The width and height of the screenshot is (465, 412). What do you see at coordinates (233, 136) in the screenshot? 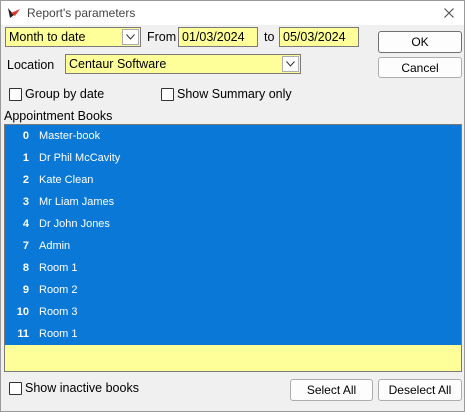
I see `book-row: 0 Master-book` at bounding box center [233, 136].